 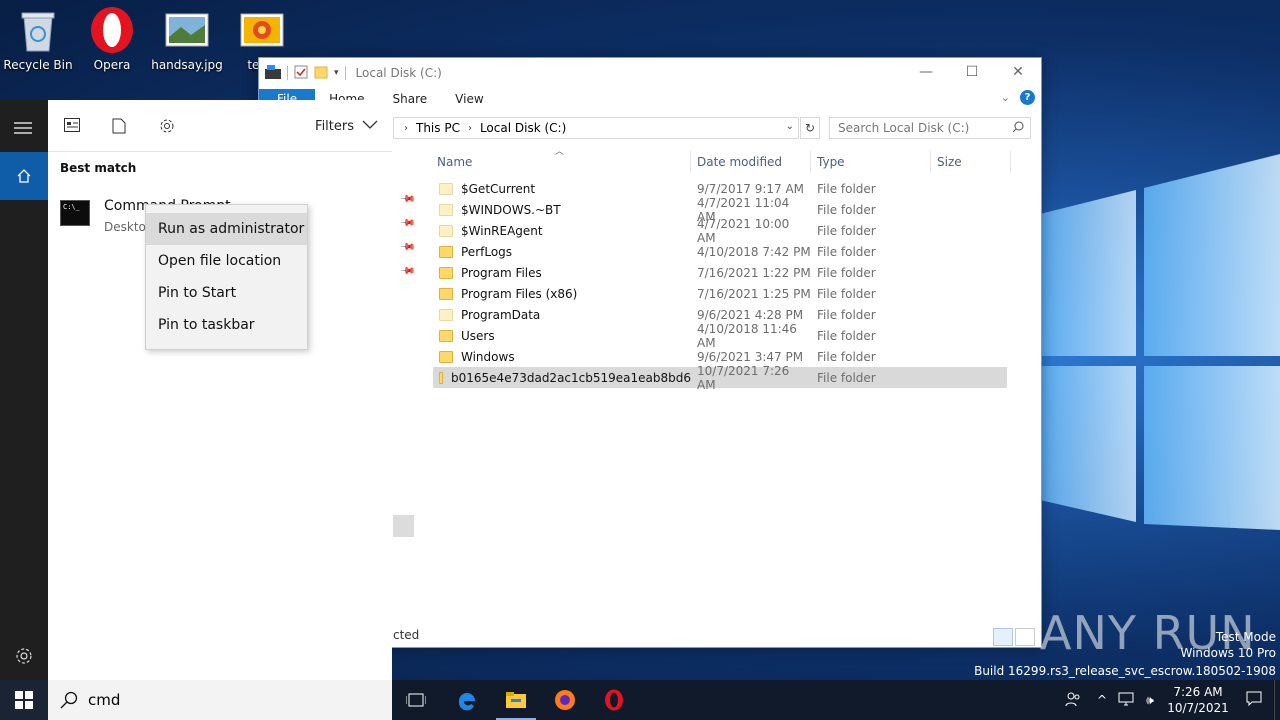 I want to click on menu-item-open-file-location: Open file location, so click(x=226, y=261).